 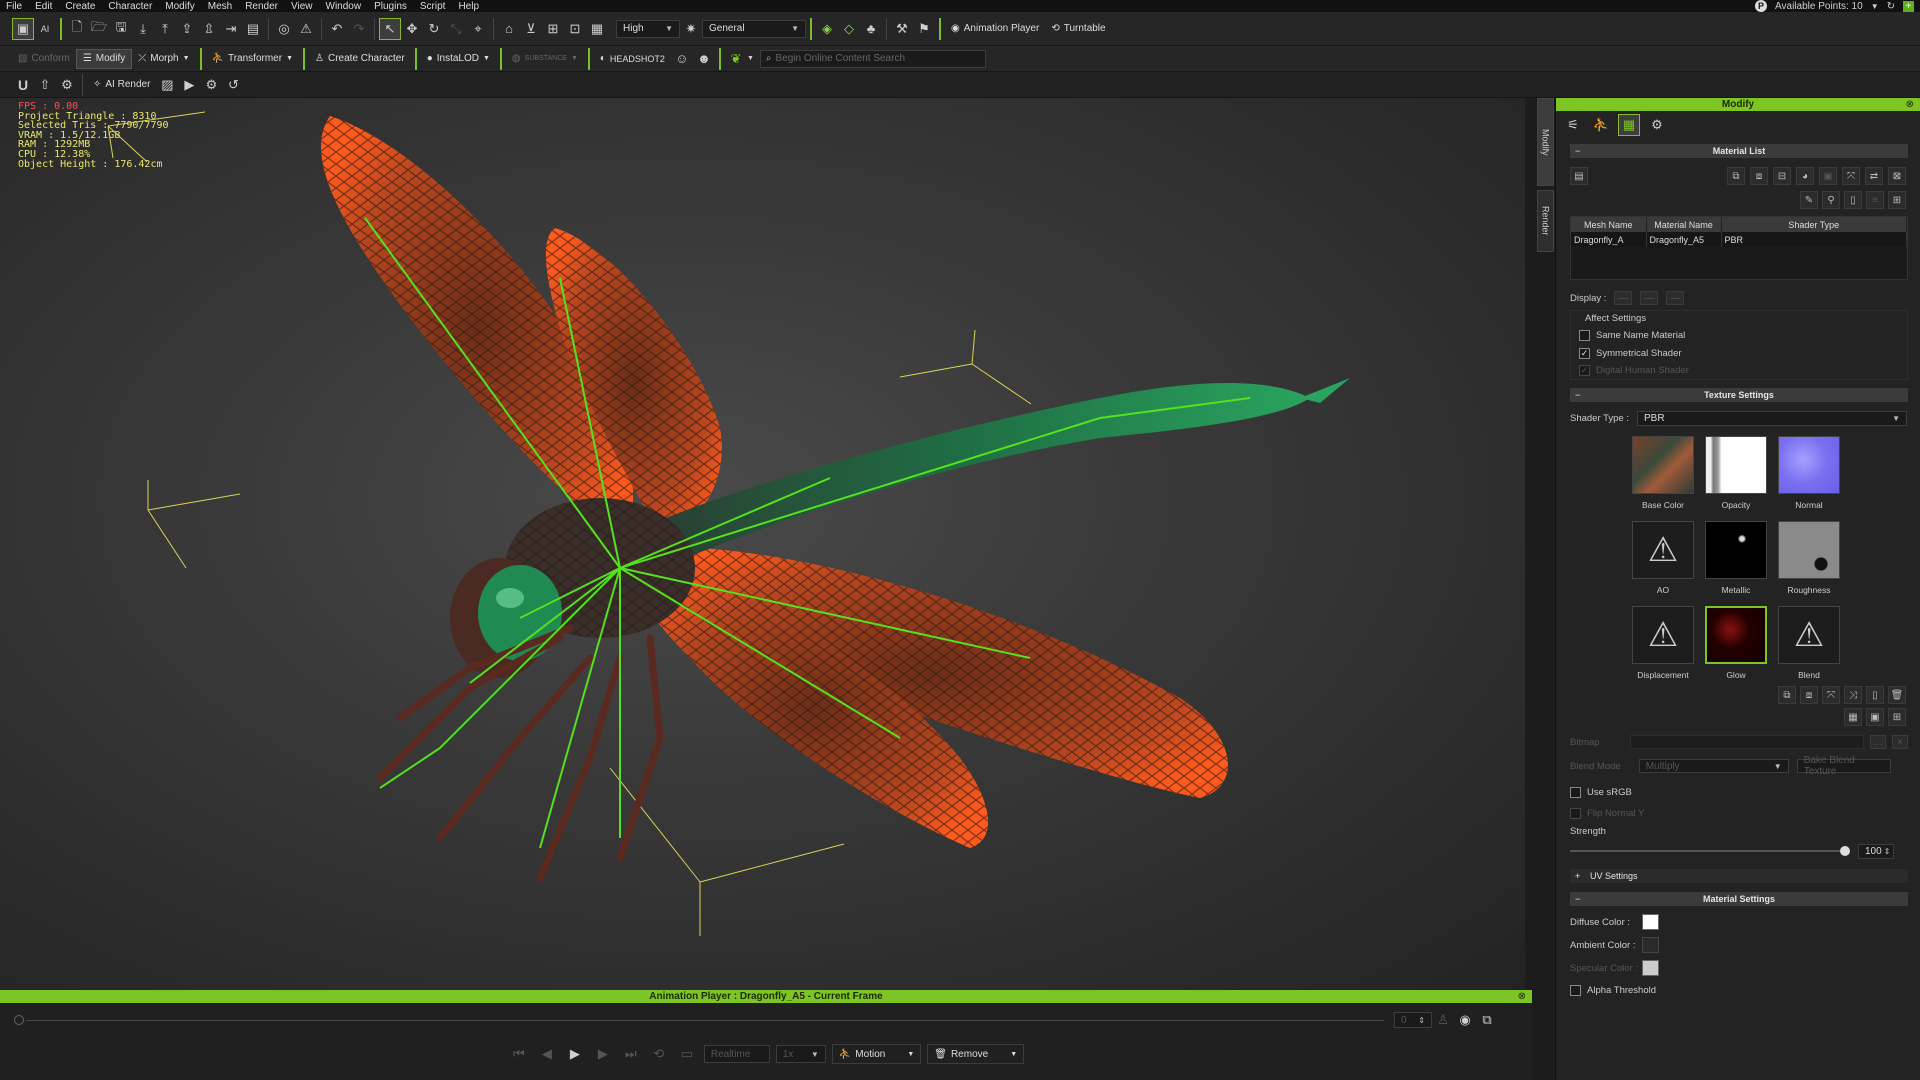 I want to click on move-tool-icon: ✥, so click(x=412, y=29).